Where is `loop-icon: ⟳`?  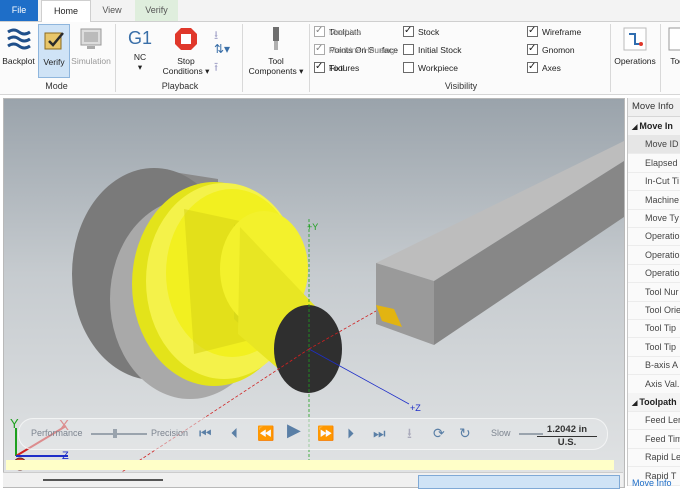
loop-icon: ⟳ is located at coordinates (439, 433).